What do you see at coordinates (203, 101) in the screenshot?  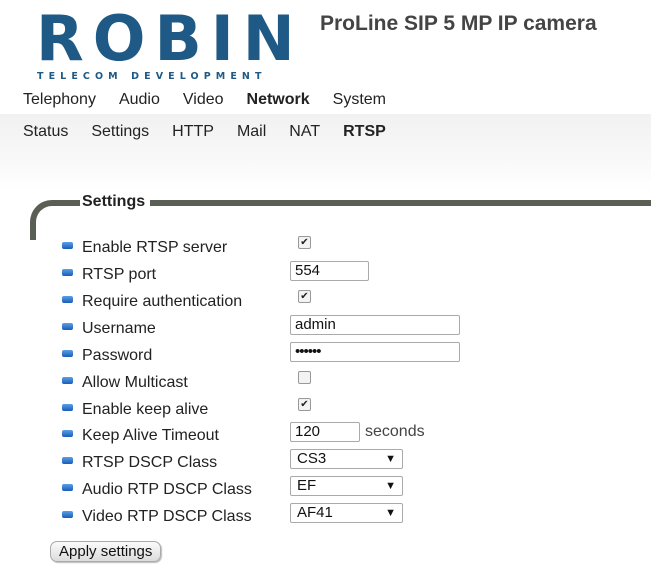 I see `nav-video: Video` at bounding box center [203, 101].